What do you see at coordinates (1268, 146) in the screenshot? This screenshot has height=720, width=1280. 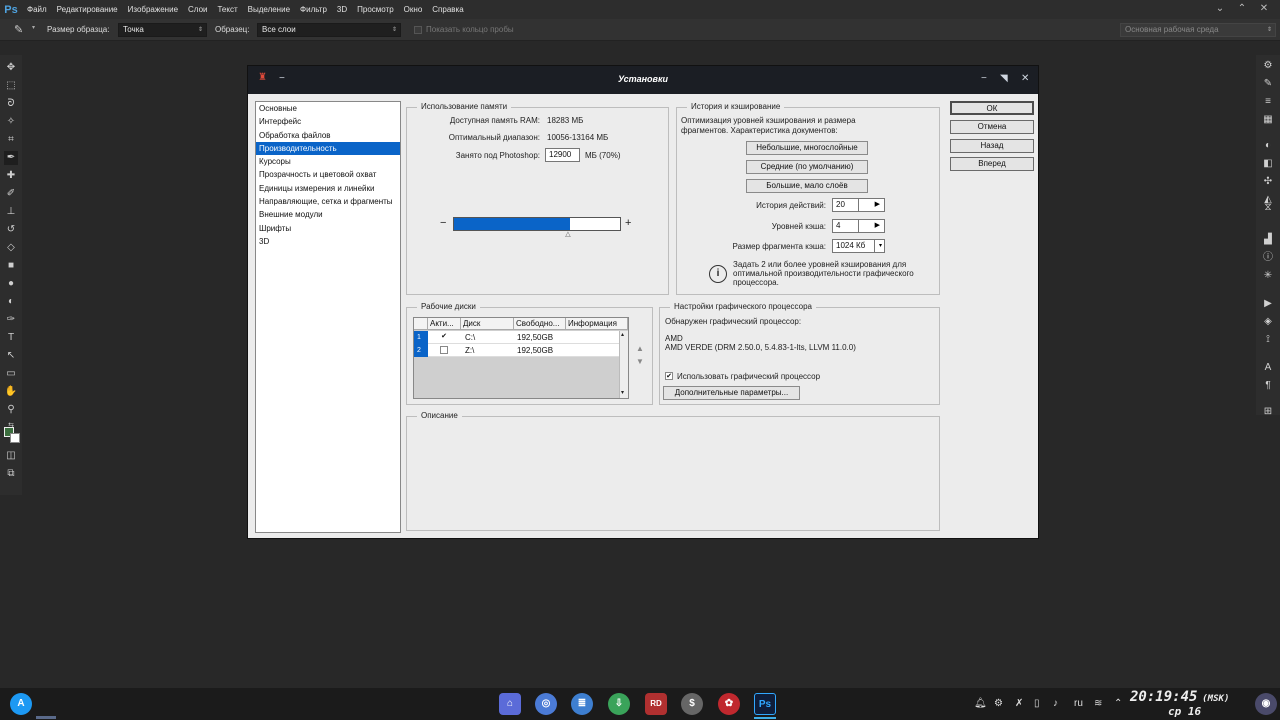 I see `color-panel-icon: ◐` at bounding box center [1268, 146].